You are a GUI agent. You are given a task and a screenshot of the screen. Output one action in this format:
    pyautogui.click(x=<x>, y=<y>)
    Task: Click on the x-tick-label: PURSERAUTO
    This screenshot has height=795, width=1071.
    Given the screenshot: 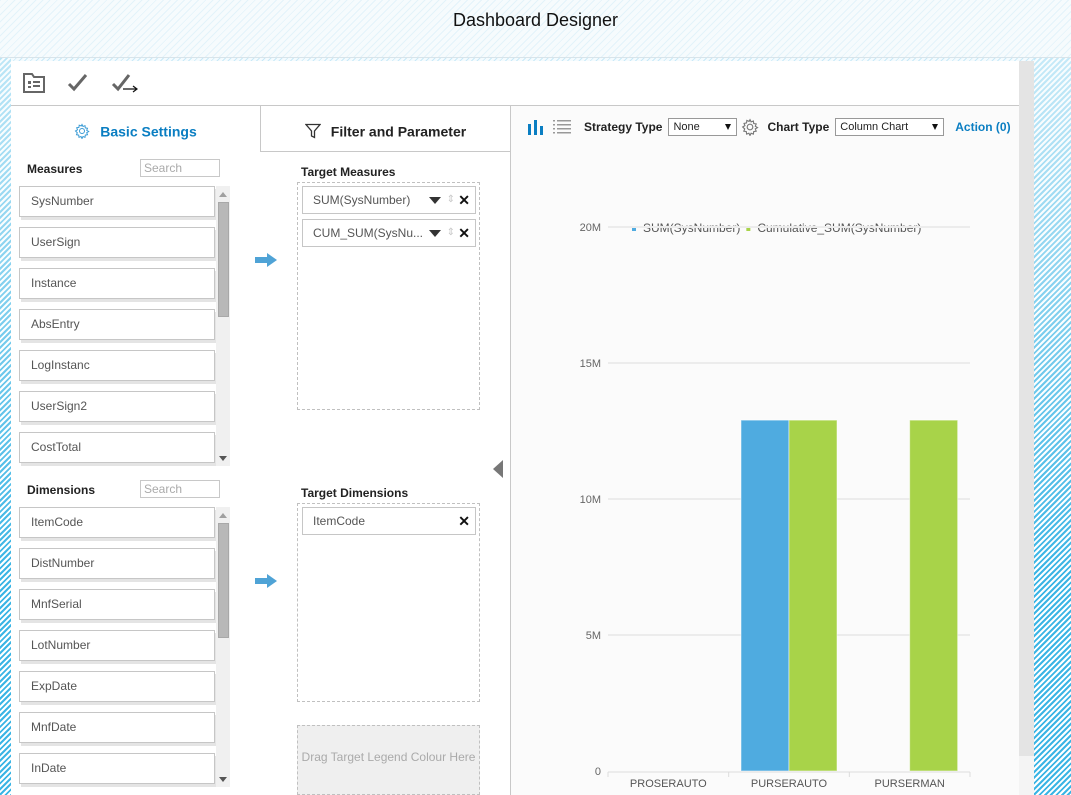 What is the action you would take?
    pyautogui.click(x=789, y=784)
    